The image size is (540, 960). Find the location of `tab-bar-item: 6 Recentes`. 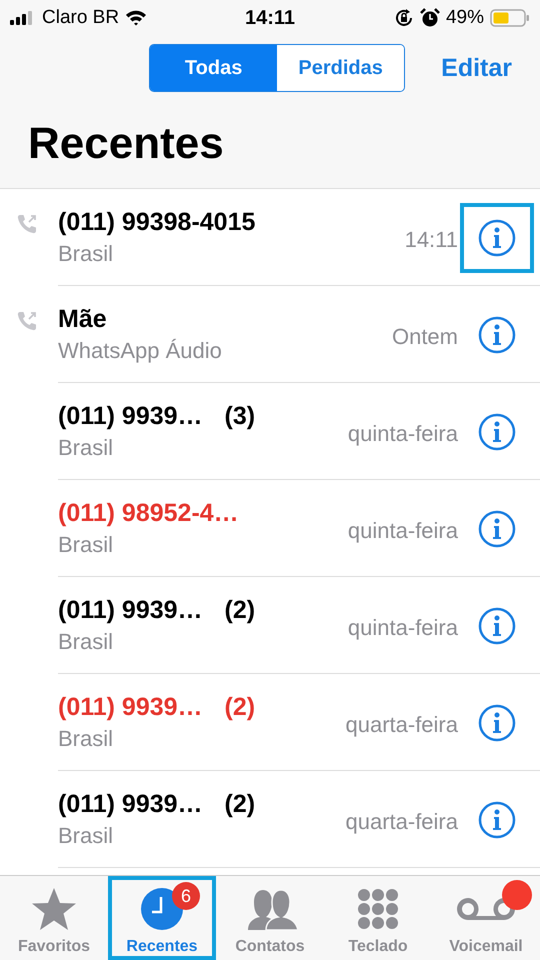

tab-bar-item: 6 Recentes is located at coordinates (162, 918).